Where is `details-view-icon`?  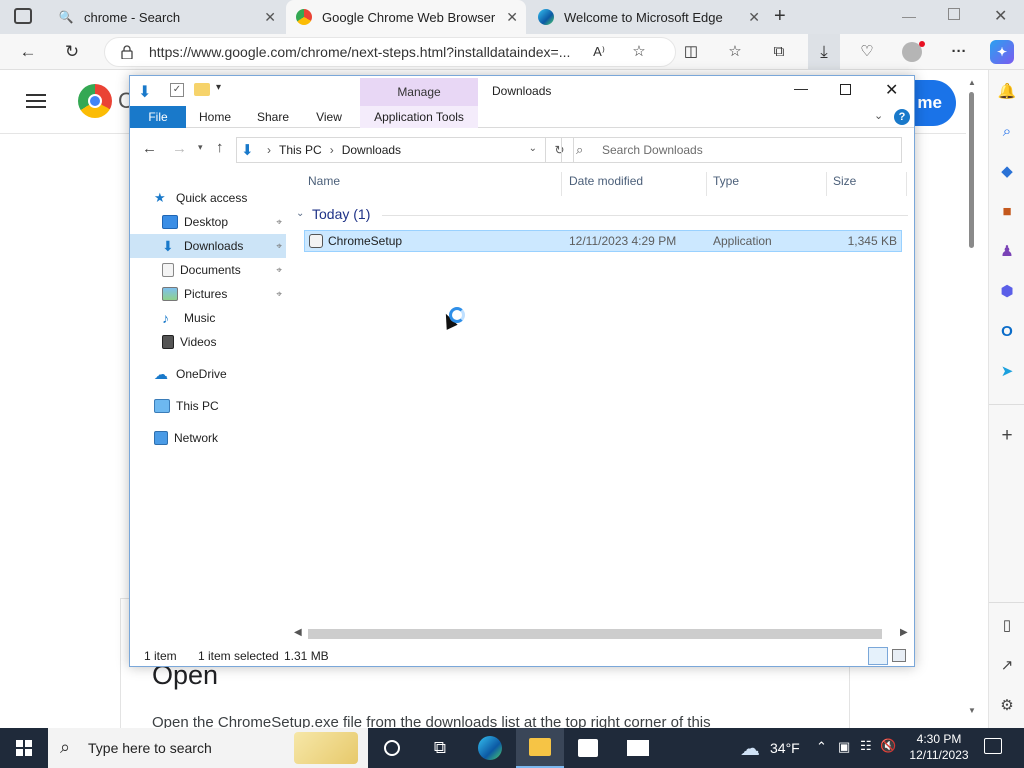
details-view-icon is located at coordinates (878, 656).